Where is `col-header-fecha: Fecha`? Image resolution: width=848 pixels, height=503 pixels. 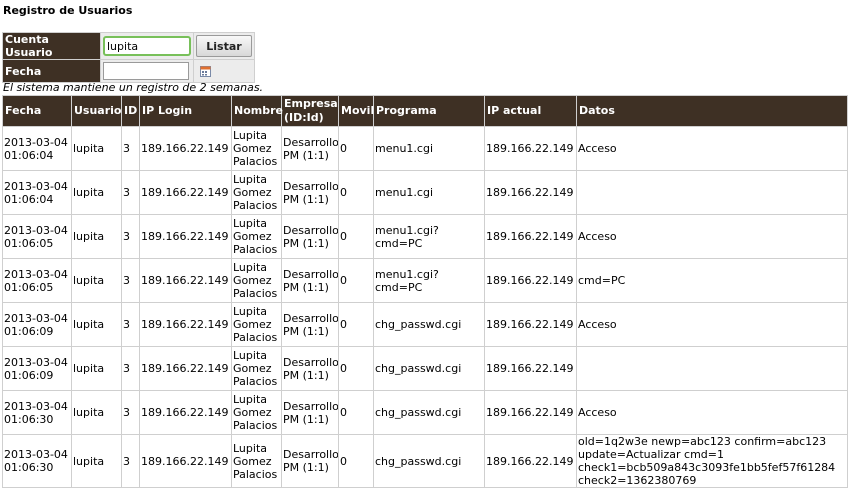
col-header-fecha: Fecha is located at coordinates (37, 111).